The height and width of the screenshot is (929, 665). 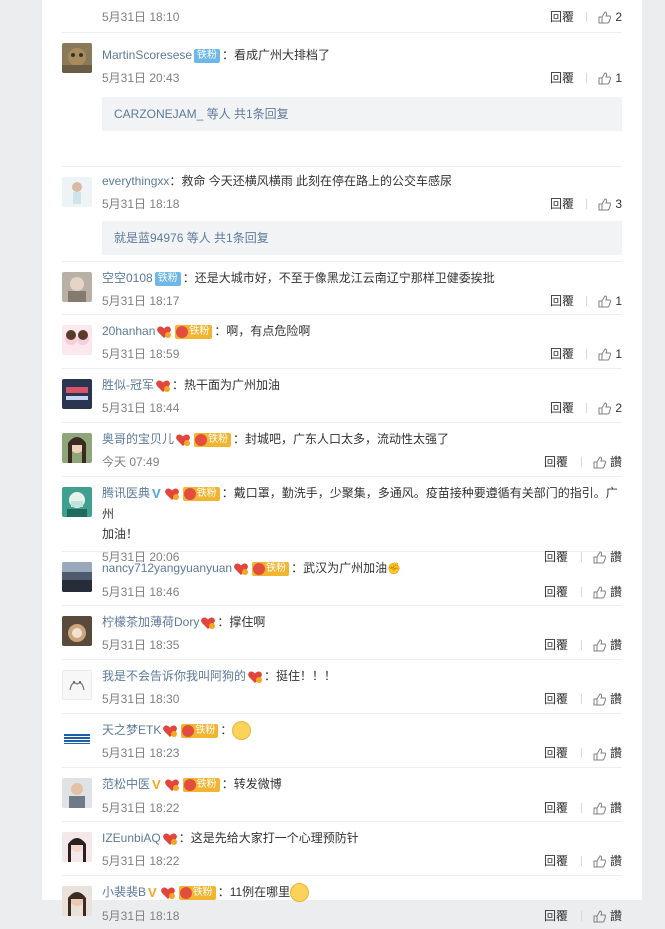 I want to click on comment-item: 我是不会告诉你我叫阿狗的 ：挺住！！！ 5月31日 18:30 回覆 讚, so click(x=342, y=687).